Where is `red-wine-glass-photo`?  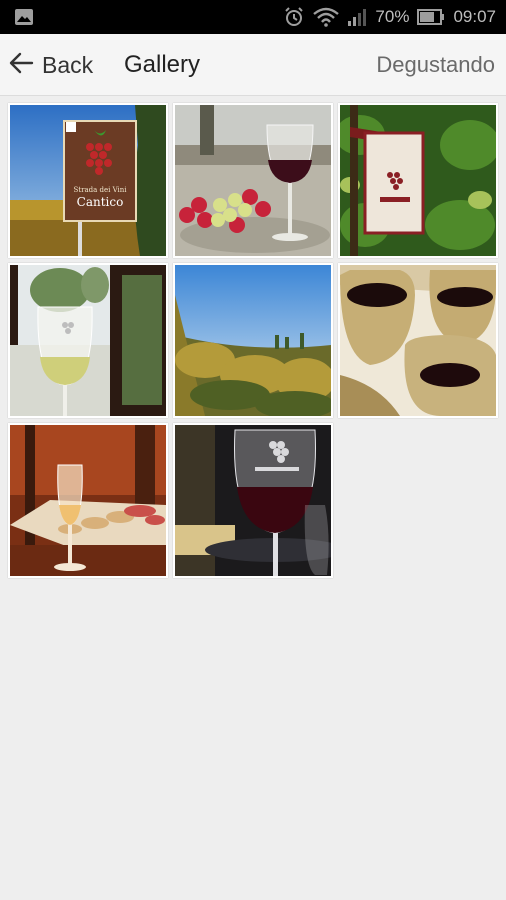 red-wine-glass-photo is located at coordinates (253, 500).